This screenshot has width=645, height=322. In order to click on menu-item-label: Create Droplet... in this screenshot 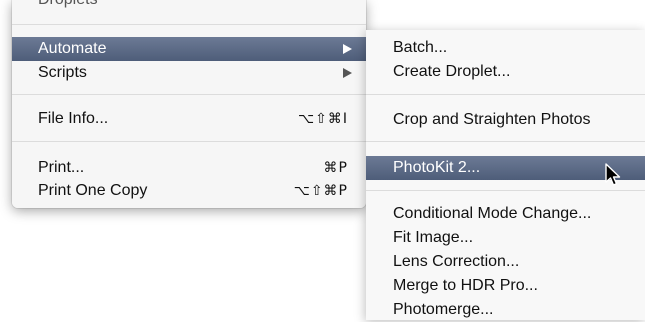, I will do `click(452, 71)`.